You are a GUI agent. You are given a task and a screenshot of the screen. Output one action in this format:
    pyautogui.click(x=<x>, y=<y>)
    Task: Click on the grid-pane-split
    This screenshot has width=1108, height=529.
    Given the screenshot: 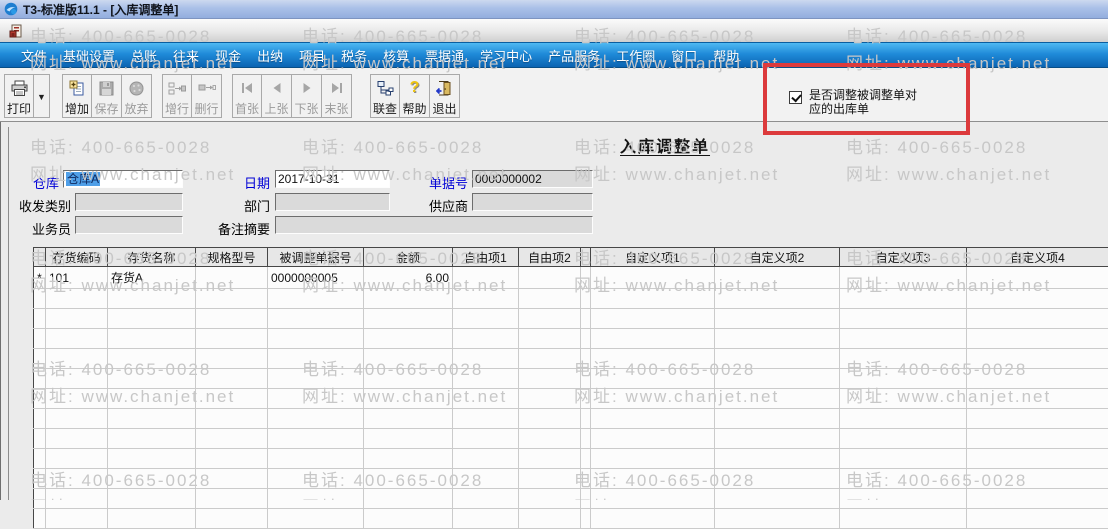 What is the action you would take?
    pyautogui.click(x=586, y=257)
    